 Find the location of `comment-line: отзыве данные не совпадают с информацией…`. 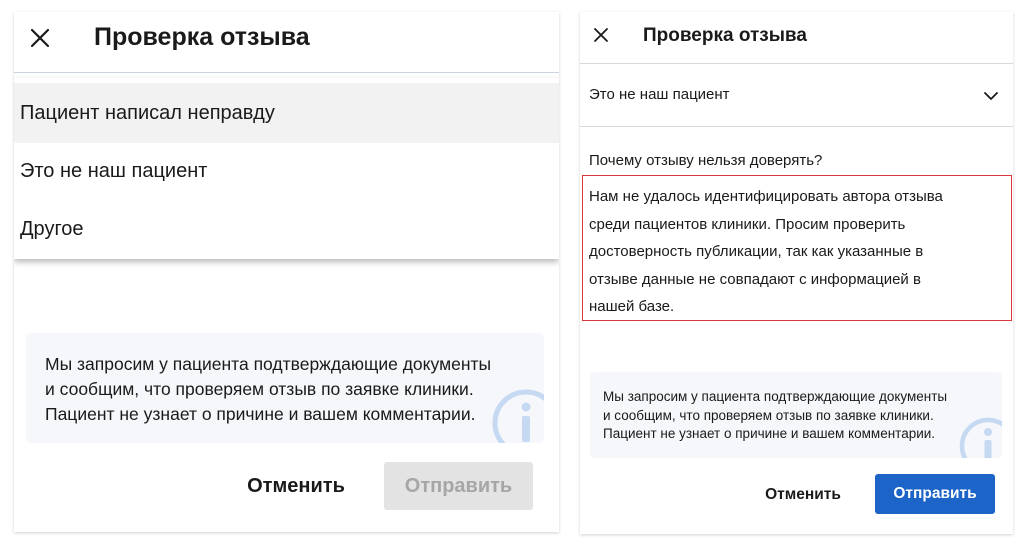

comment-line: отзыве данные не совпадают с информацией… is located at coordinates (755, 279).